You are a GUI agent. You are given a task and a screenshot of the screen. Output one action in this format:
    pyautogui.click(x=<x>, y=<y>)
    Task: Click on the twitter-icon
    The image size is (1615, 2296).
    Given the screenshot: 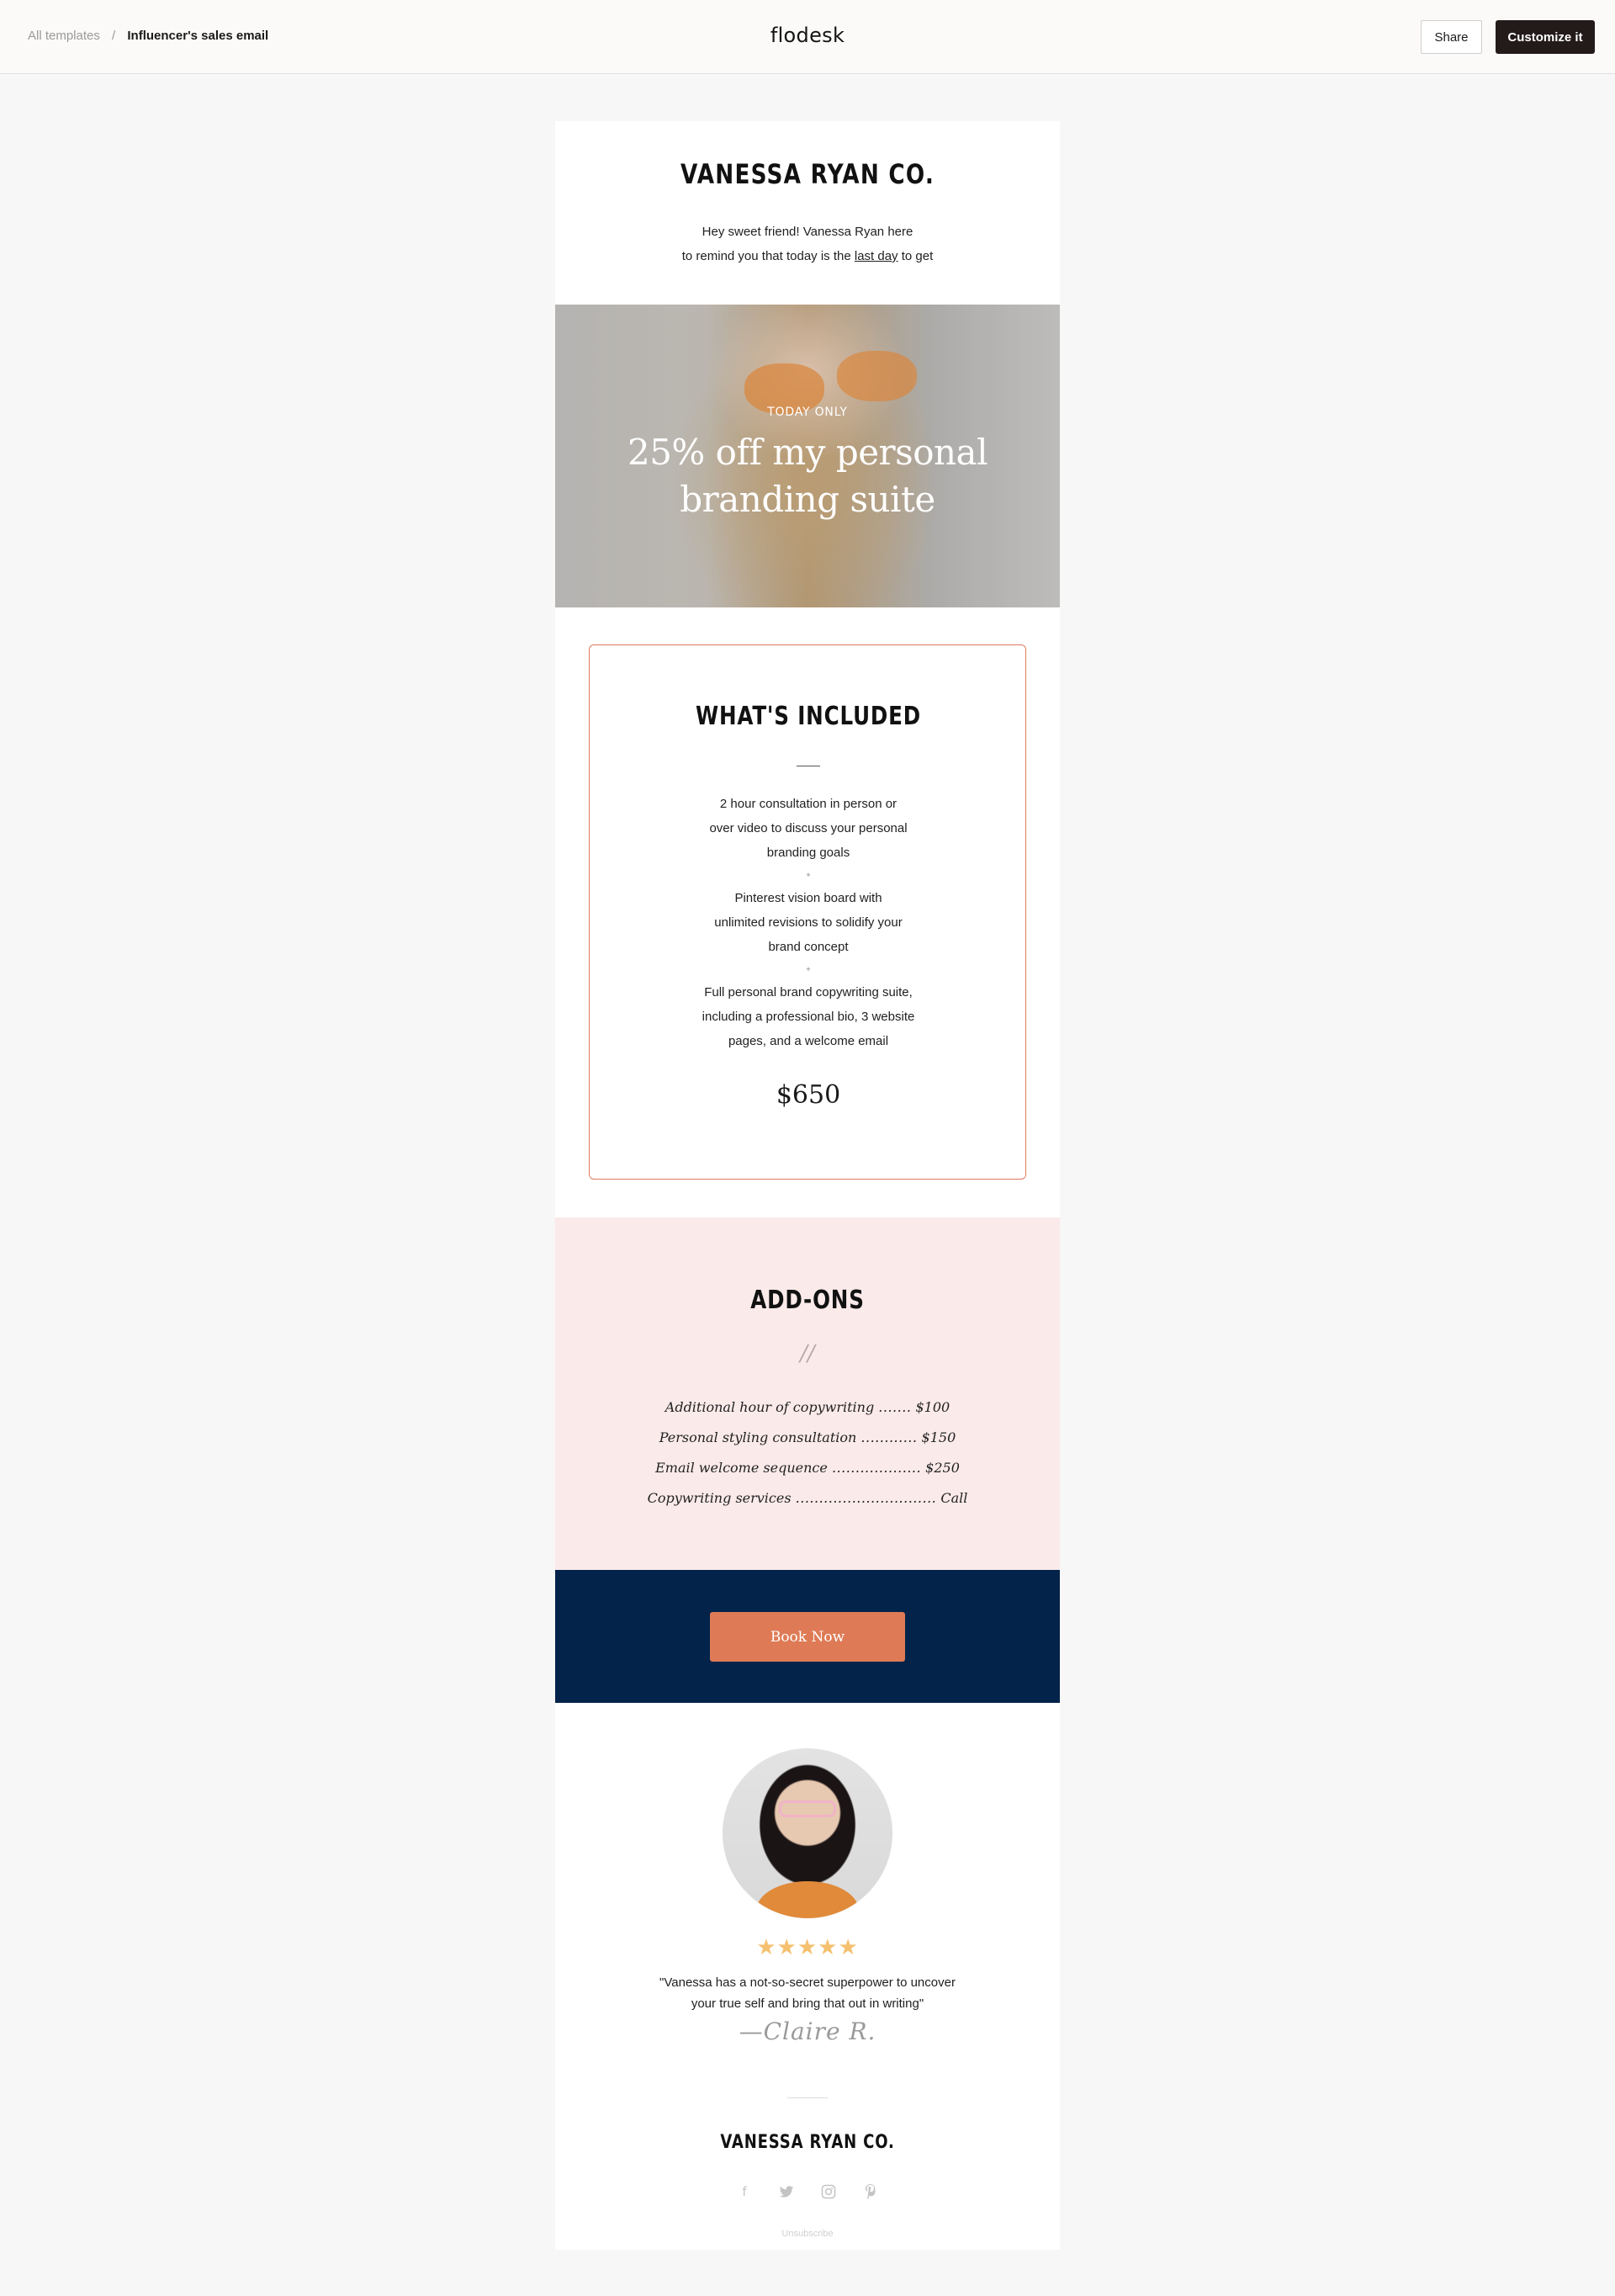 What is the action you would take?
    pyautogui.click(x=786, y=2192)
    